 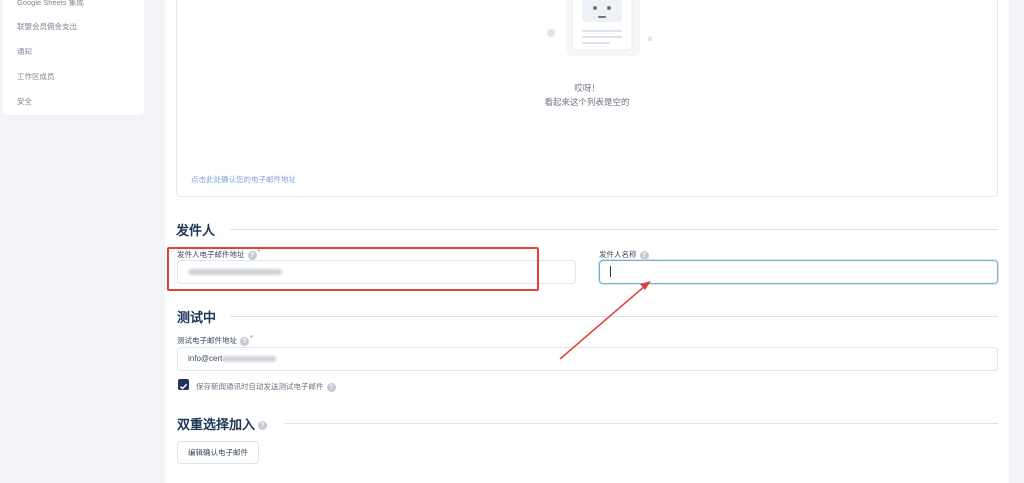 I want to click on sender-section-title: 发件人, so click(x=196, y=230).